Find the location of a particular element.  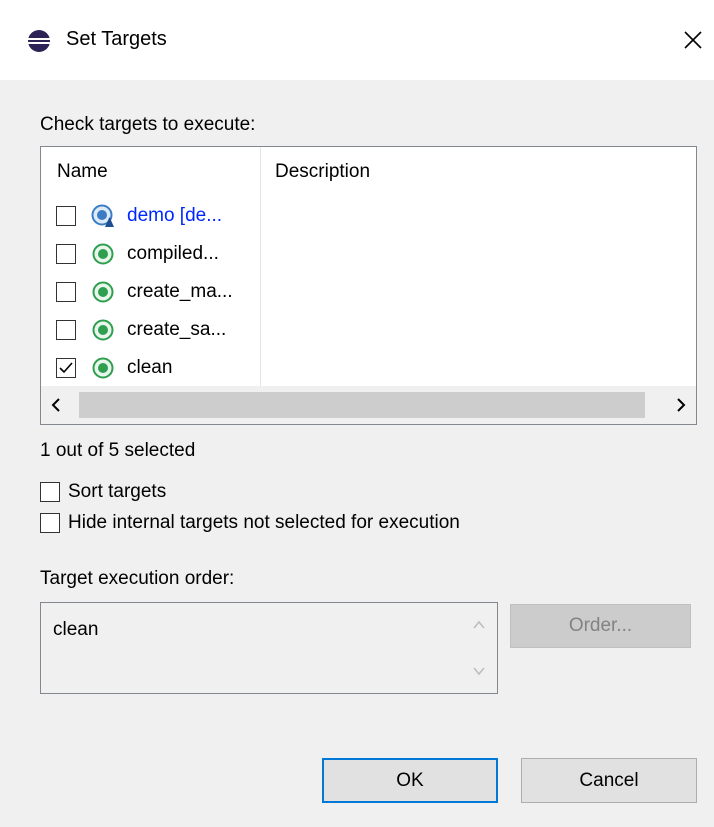

sort-targets-checkbox is located at coordinates (50, 492).